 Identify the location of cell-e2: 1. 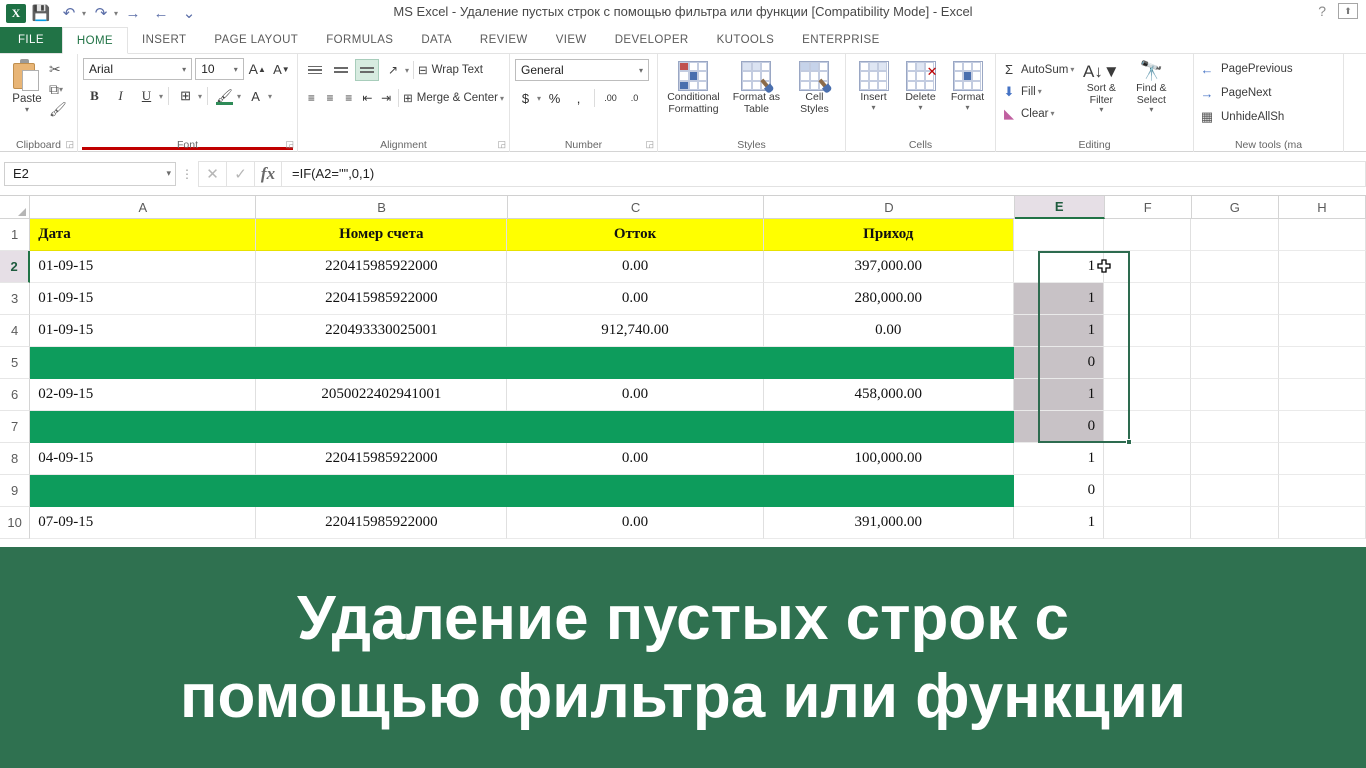
(1059, 267).